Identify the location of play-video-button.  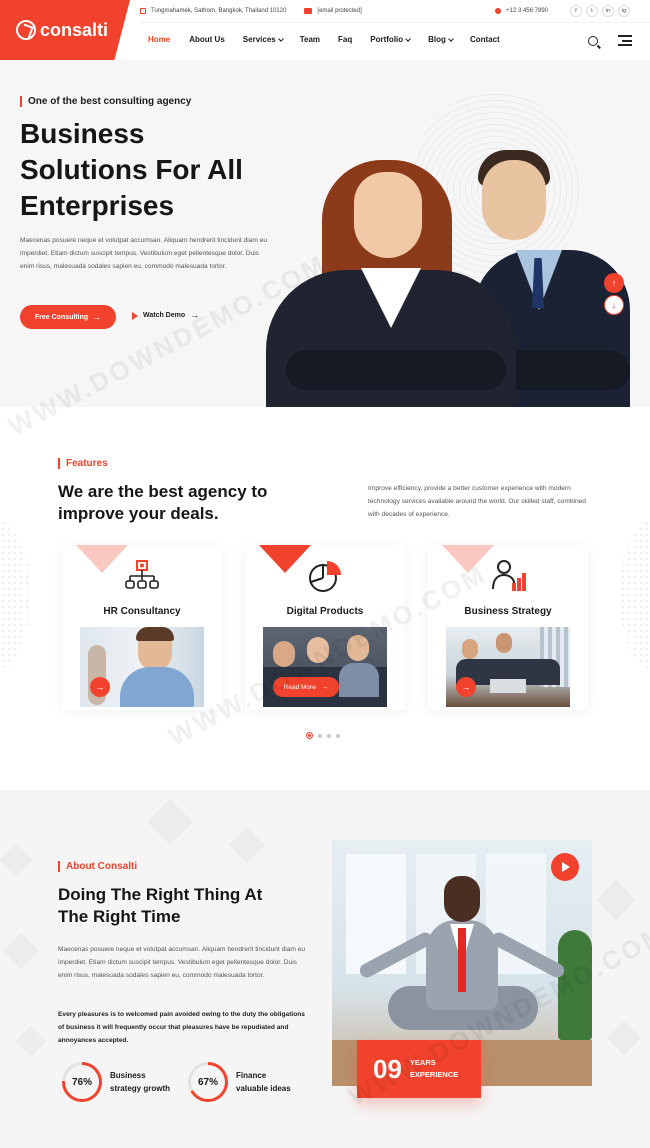
(565, 867).